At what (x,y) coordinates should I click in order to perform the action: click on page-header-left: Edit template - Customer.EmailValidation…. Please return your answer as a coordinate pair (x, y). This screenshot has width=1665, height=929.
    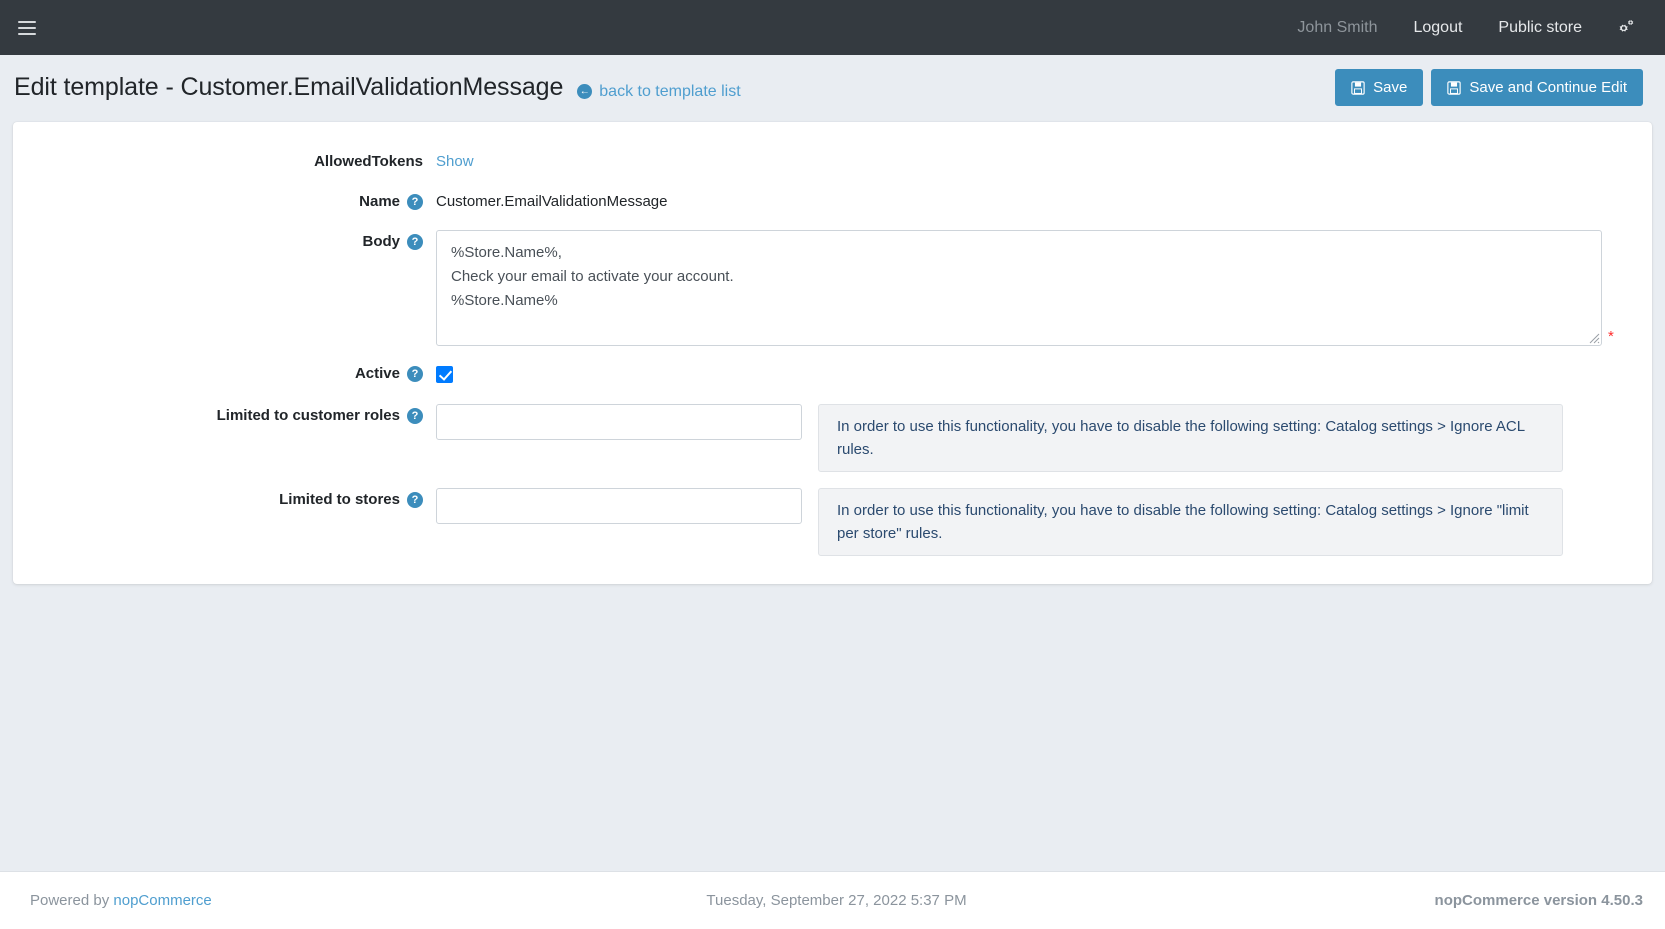
    Looking at the image, I should click on (377, 87).